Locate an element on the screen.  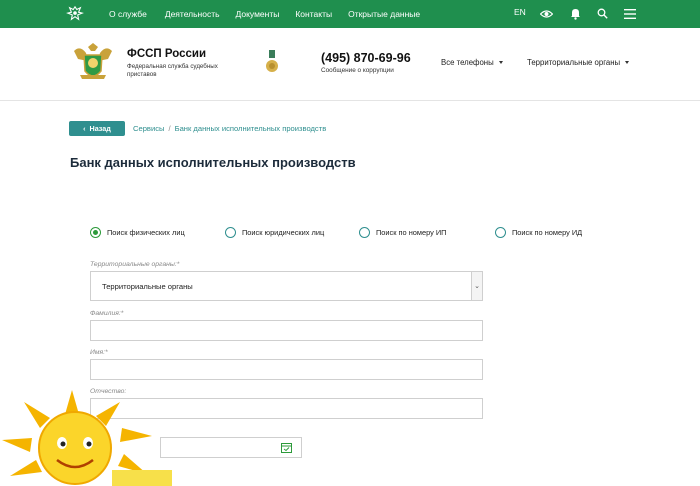
surname-field-label: Фамилия:* is located at coordinates (107, 313).